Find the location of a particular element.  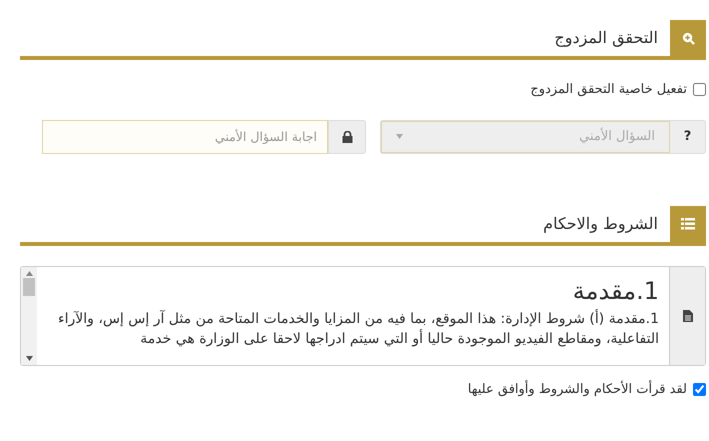

answer-field: اجابة السؤال الأمني is located at coordinates (185, 137).